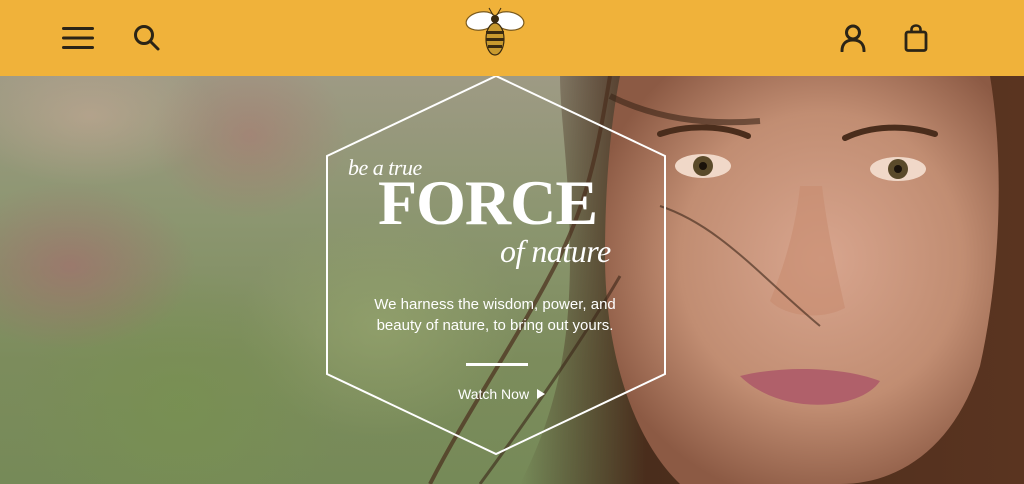  Describe the element at coordinates (488, 202) in the screenshot. I see `tagline-force: FORCE` at that location.